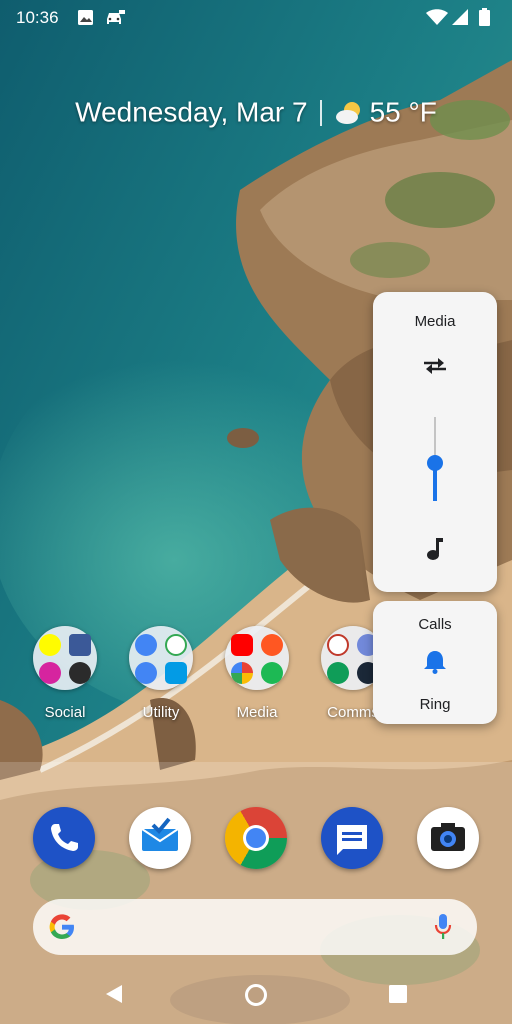 This screenshot has height=1024, width=512. What do you see at coordinates (146, 673) in the screenshot?
I see `translate-icon` at bounding box center [146, 673].